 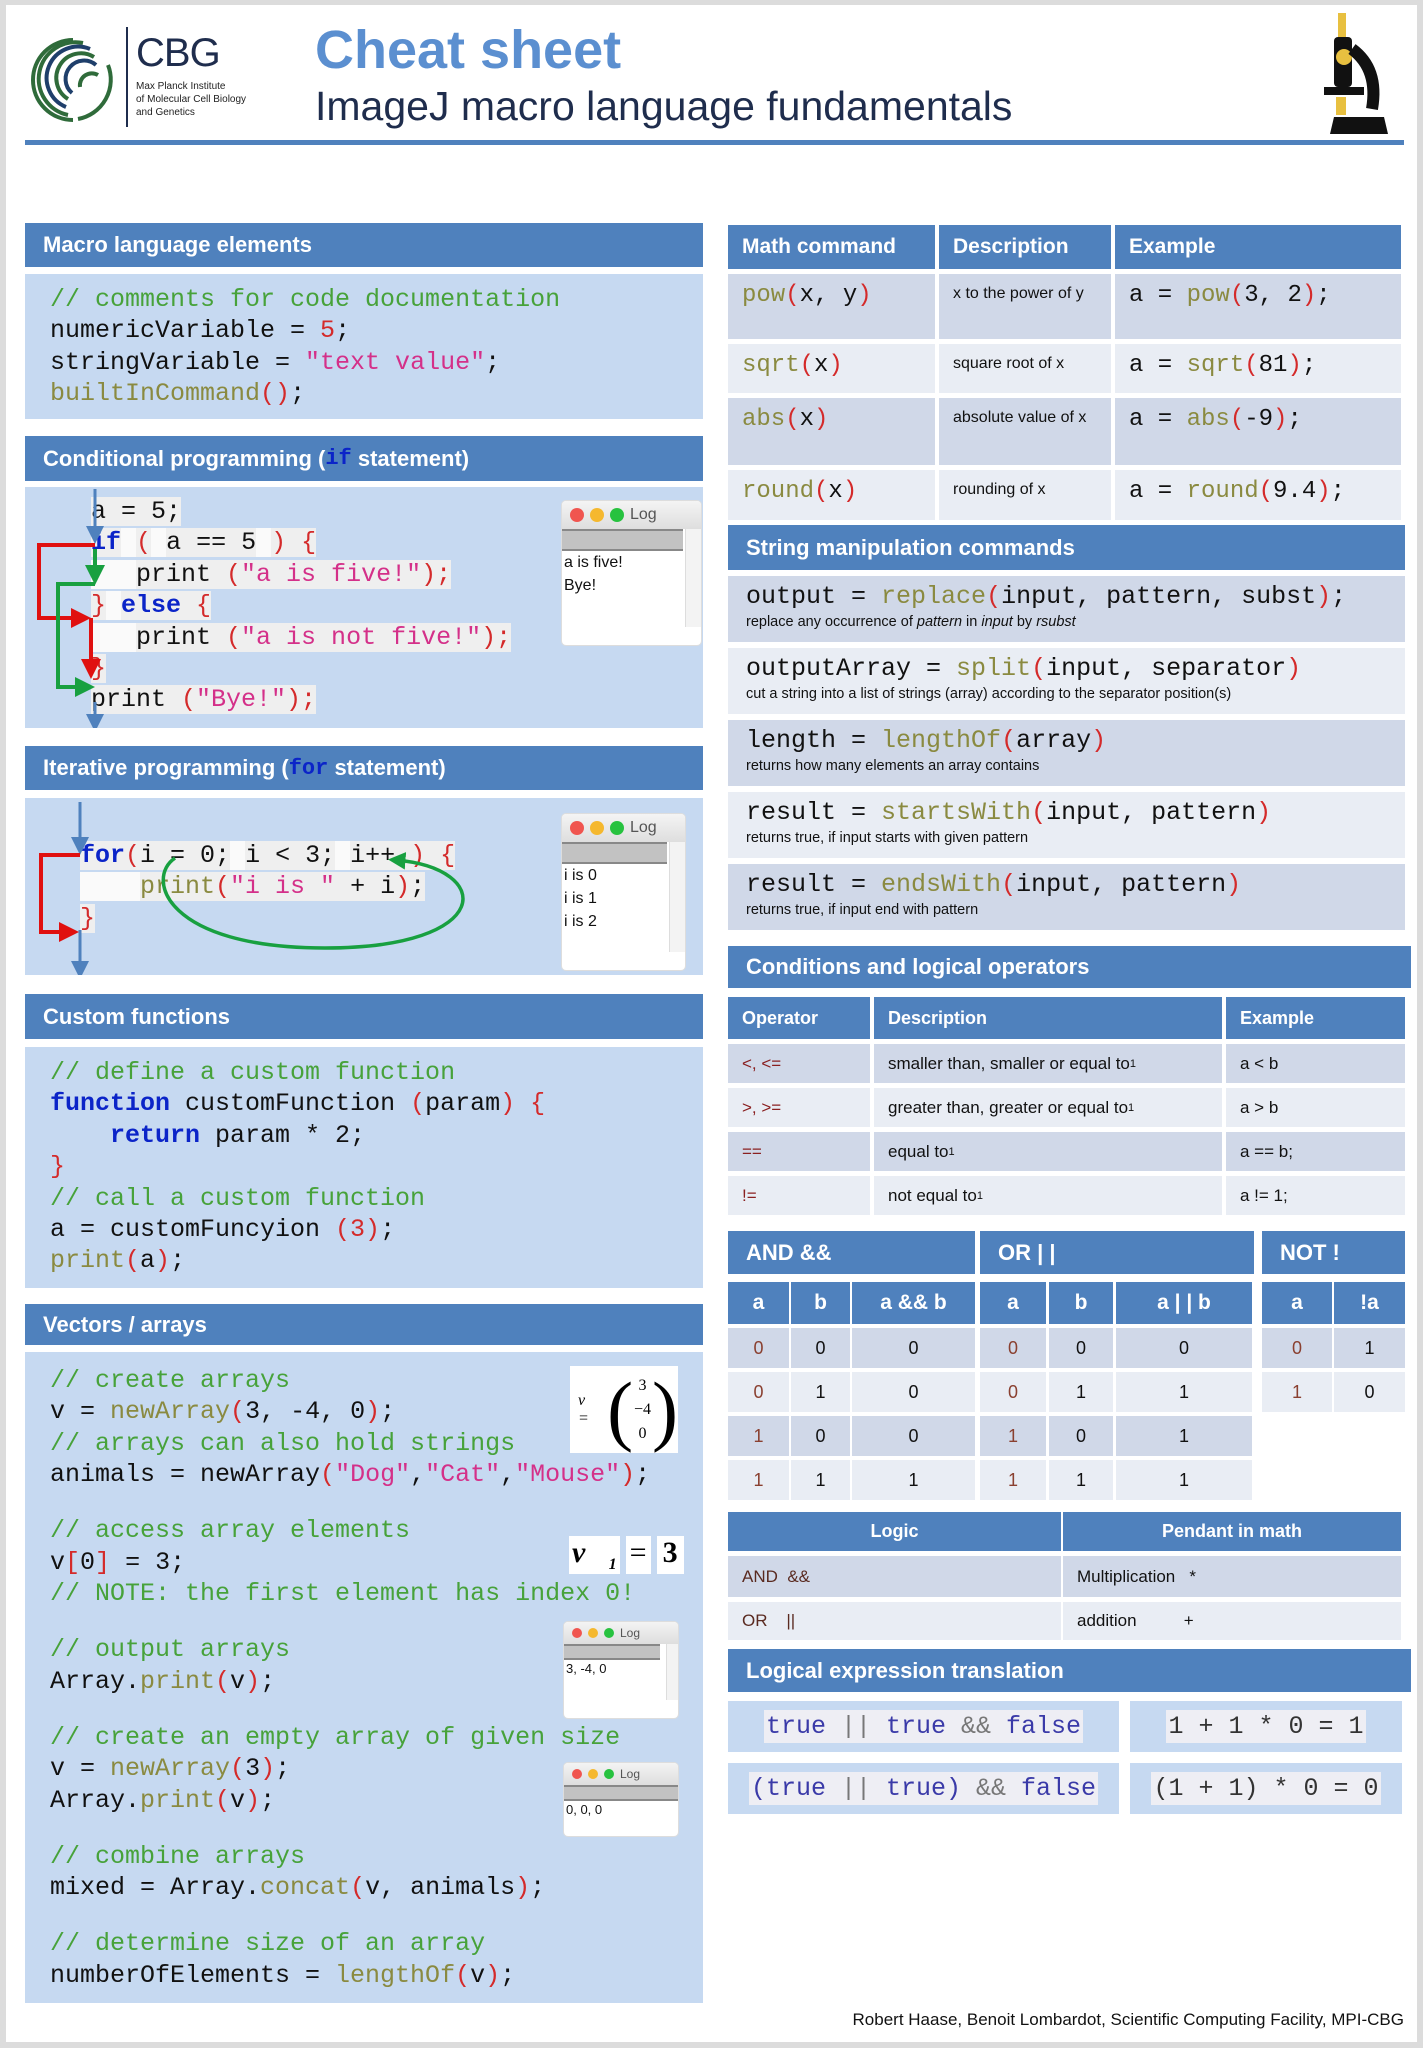 What do you see at coordinates (230, 1531) in the screenshot?
I see `code-token: // access array elements` at bounding box center [230, 1531].